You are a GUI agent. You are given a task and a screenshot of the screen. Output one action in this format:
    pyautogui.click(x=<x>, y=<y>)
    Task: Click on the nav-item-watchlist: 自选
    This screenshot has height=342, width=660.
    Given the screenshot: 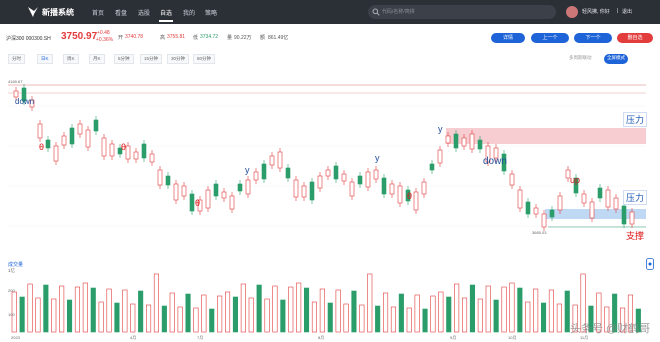 What is the action you would take?
    pyautogui.click(x=166, y=12)
    